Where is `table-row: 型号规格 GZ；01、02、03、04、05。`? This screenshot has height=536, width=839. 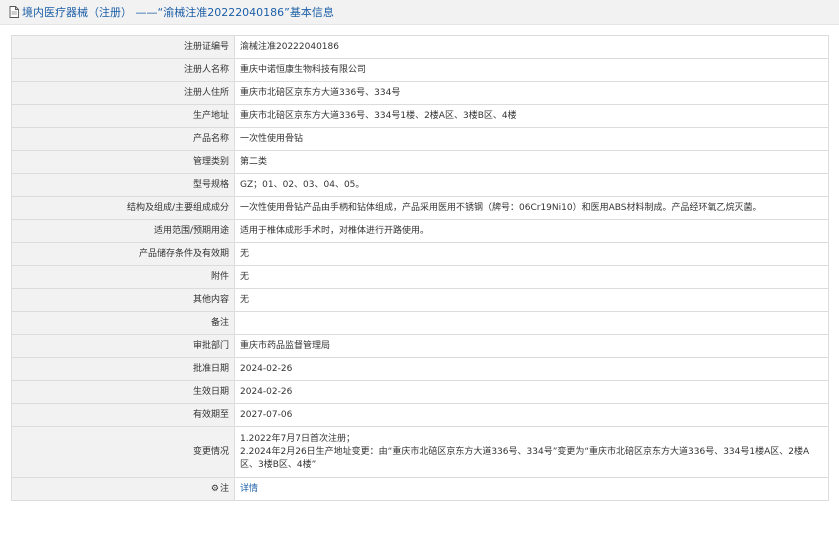 table-row: 型号规格 GZ；01、02、03、04、05。 is located at coordinates (420, 185).